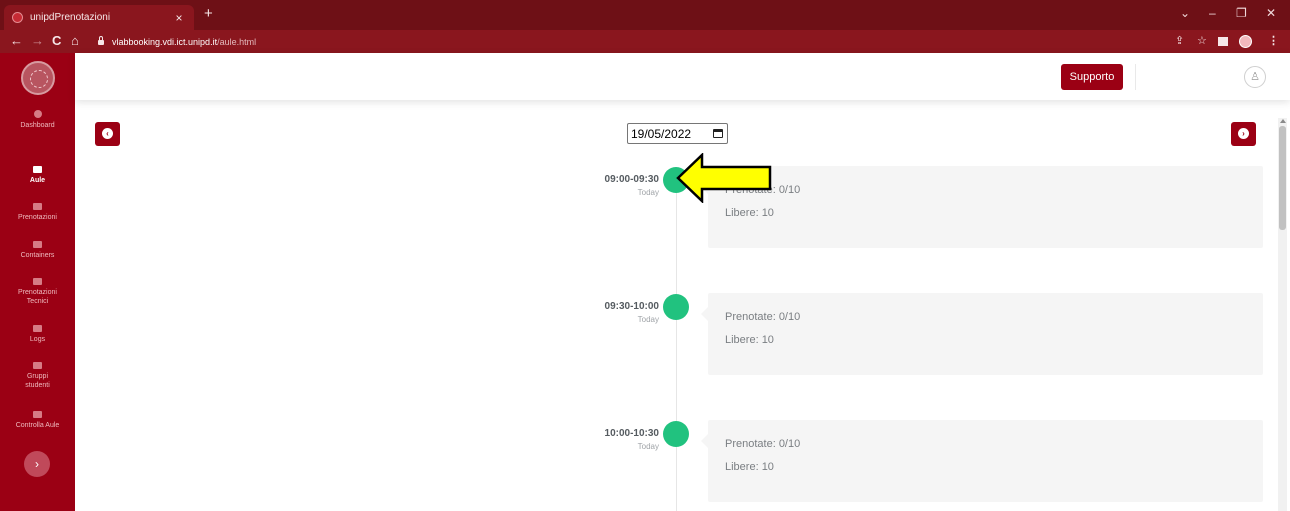  I want to click on tech-bookings-icon, so click(37, 281).